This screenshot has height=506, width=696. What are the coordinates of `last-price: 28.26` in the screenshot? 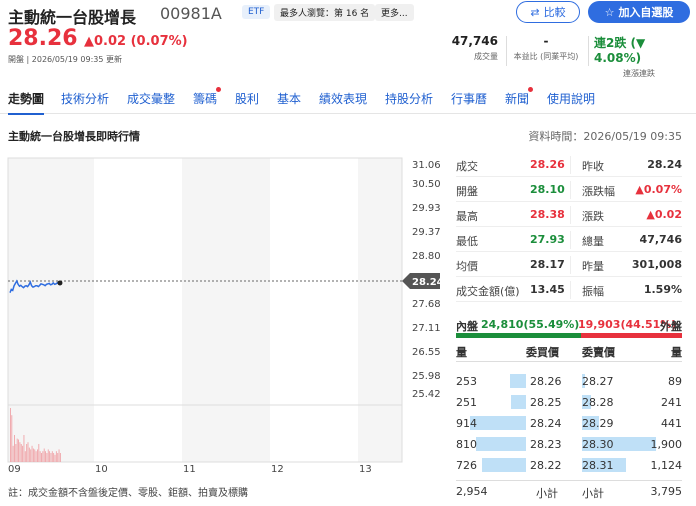 It's located at (43, 38).